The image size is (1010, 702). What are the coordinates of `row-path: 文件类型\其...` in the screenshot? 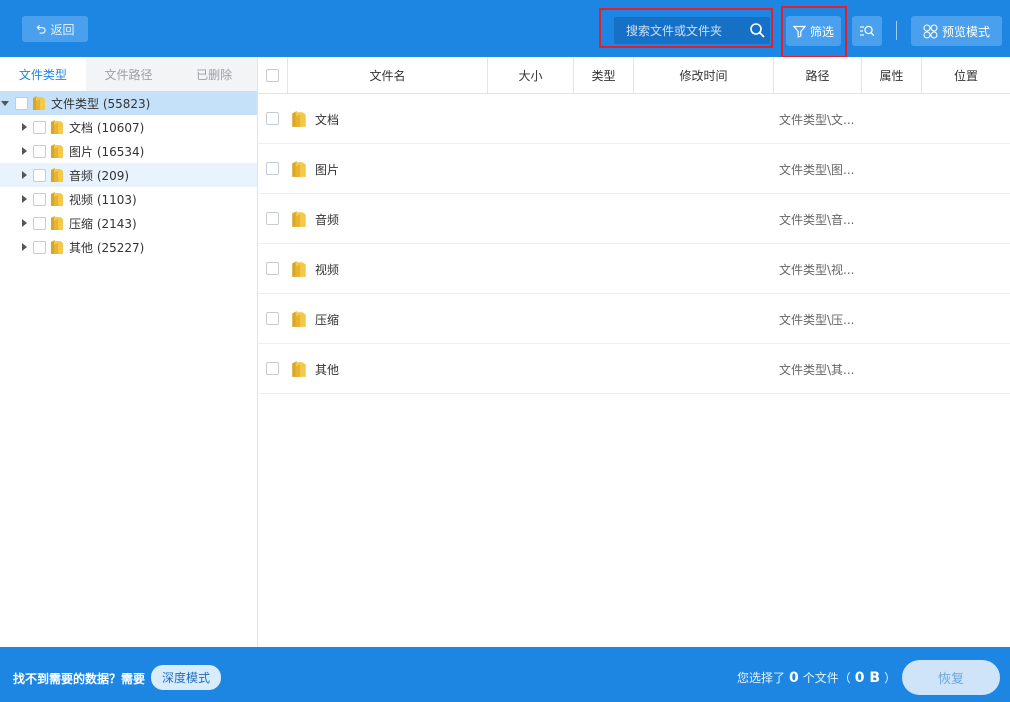 It's located at (817, 370).